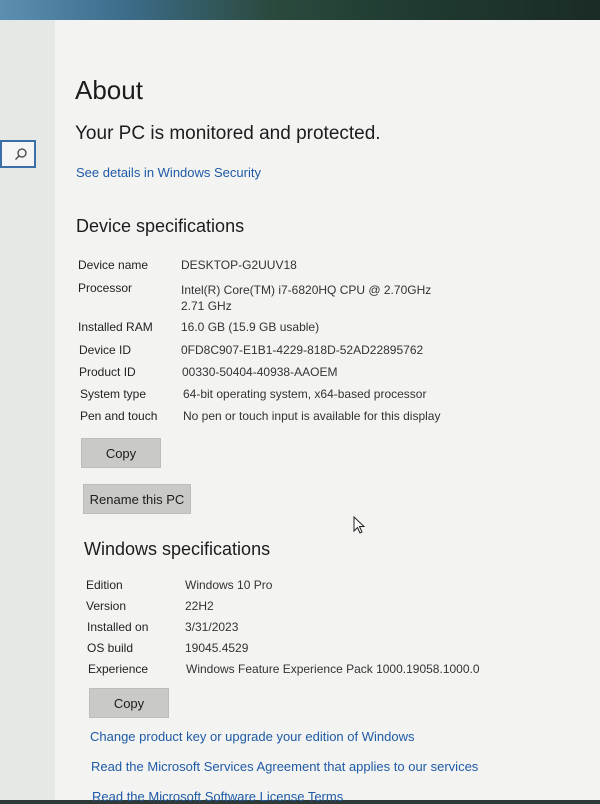  I want to click on copy-windows-specs-button: Copy, so click(129, 703).